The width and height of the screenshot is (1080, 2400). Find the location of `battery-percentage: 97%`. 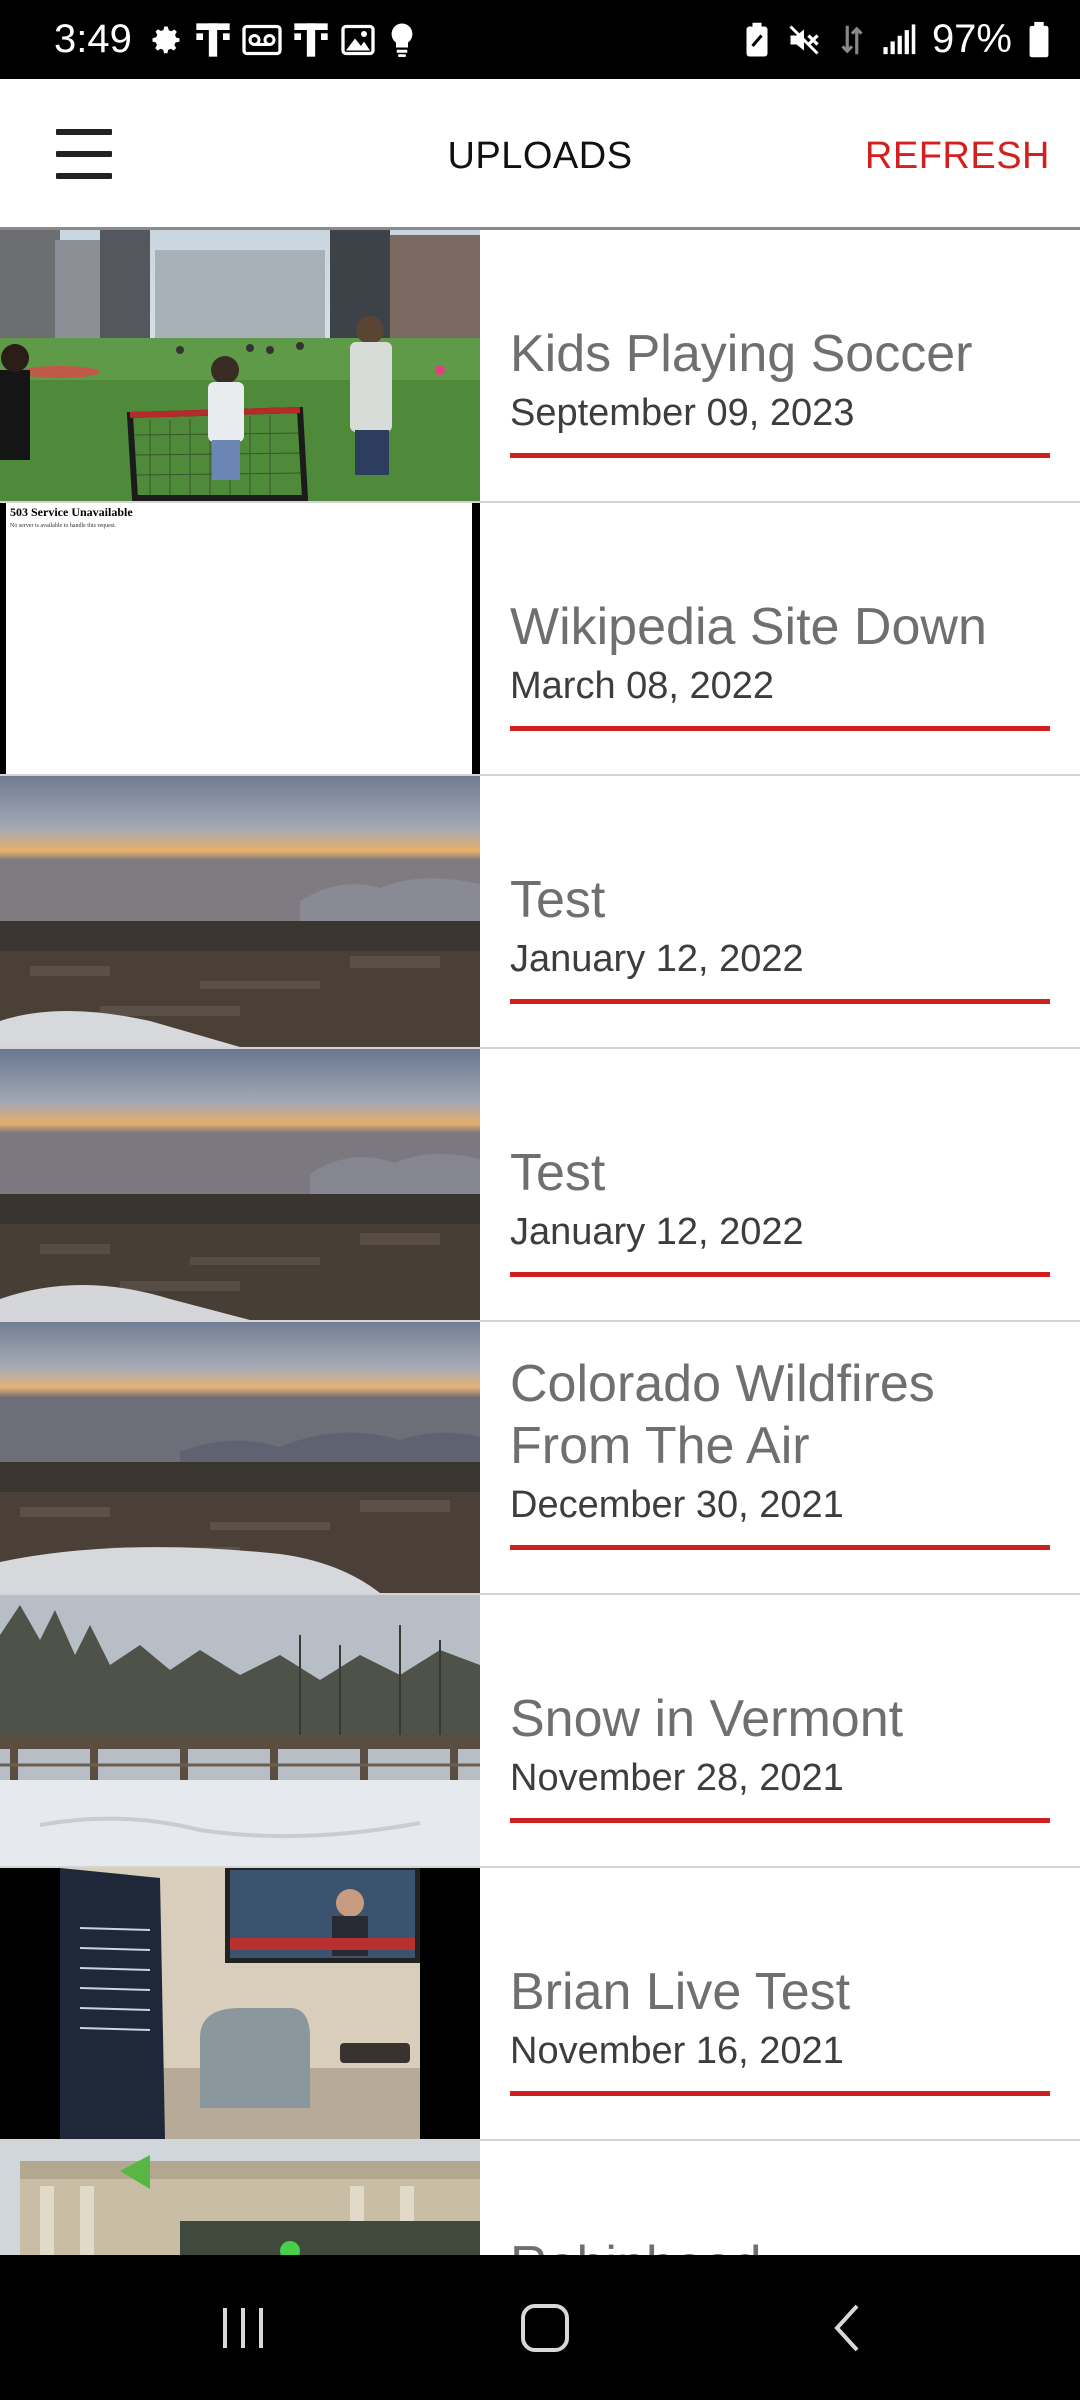

battery-percentage: 97% is located at coordinates (971, 39).